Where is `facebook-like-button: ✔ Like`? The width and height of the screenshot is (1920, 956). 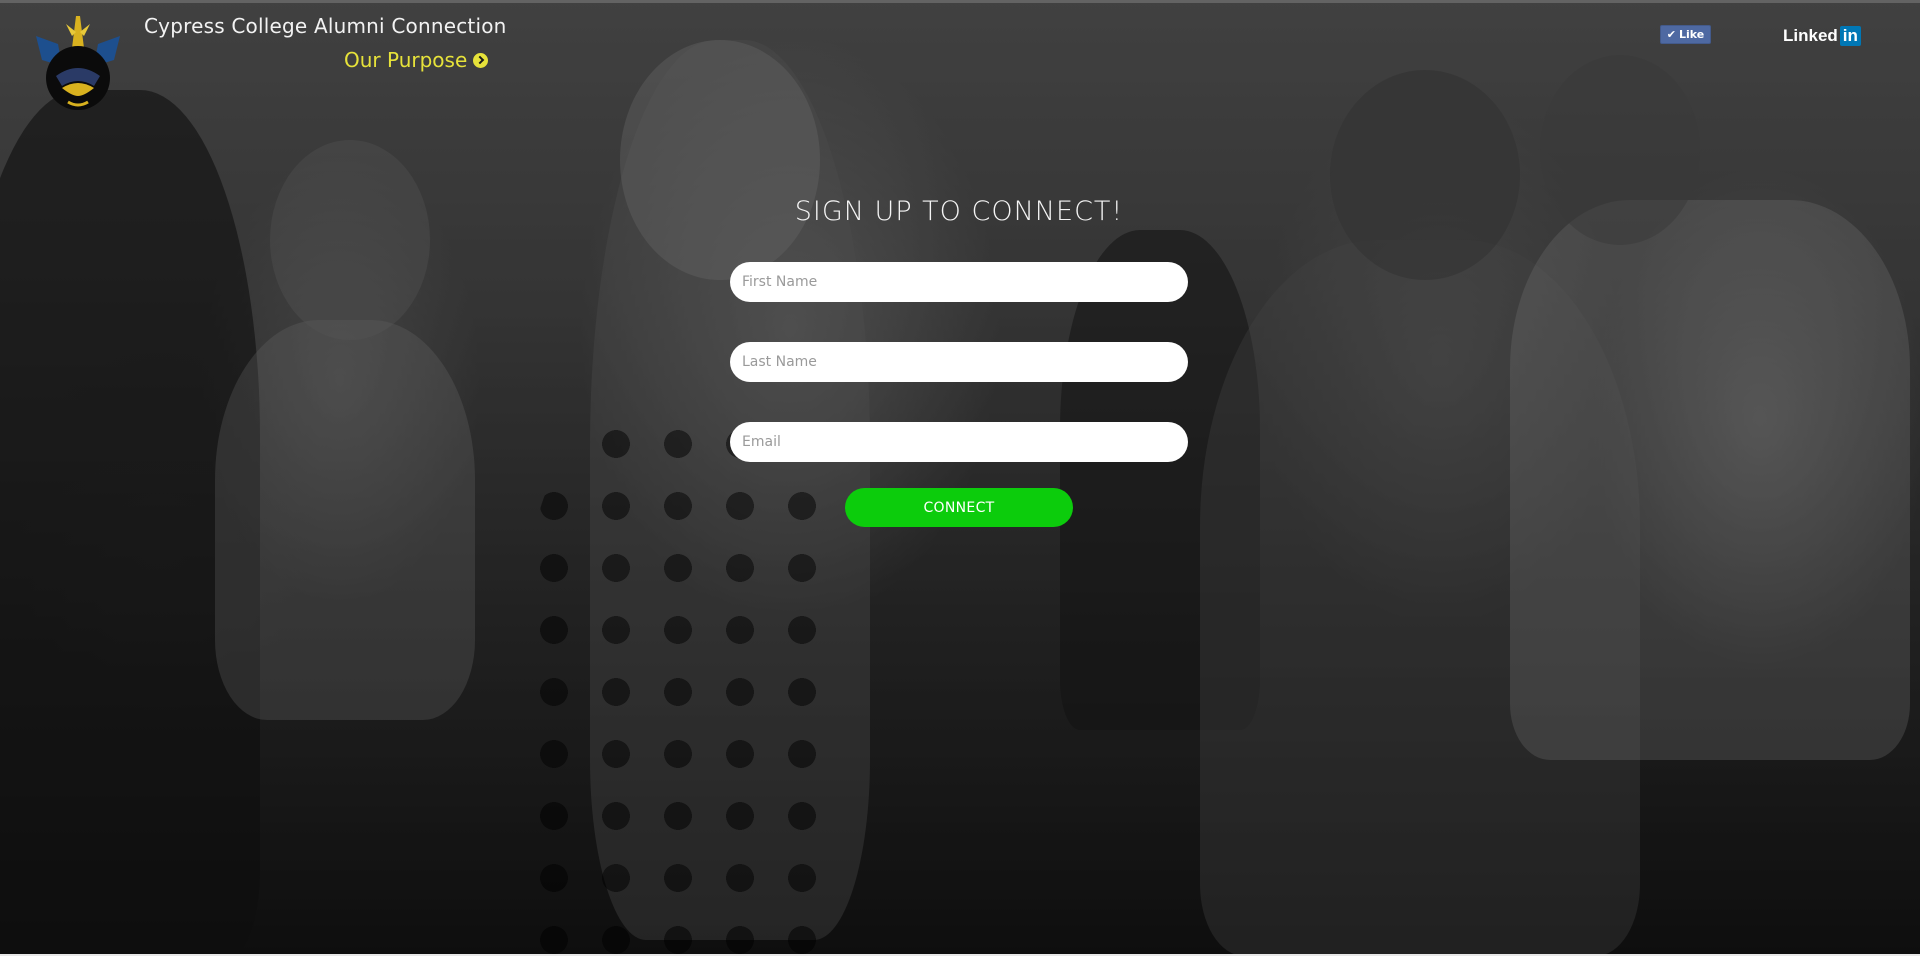 facebook-like-button: ✔ Like is located at coordinates (1685, 34).